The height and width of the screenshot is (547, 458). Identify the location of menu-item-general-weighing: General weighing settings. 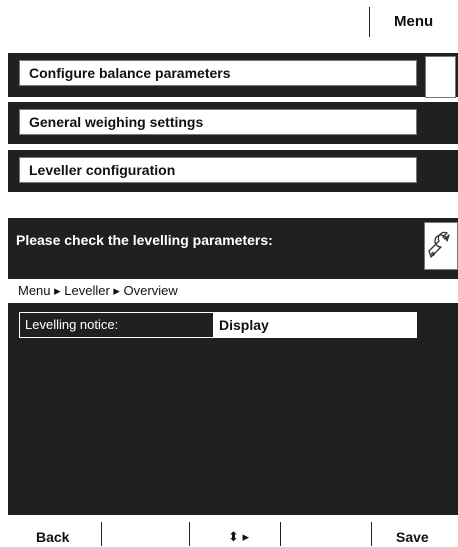
(218, 122).